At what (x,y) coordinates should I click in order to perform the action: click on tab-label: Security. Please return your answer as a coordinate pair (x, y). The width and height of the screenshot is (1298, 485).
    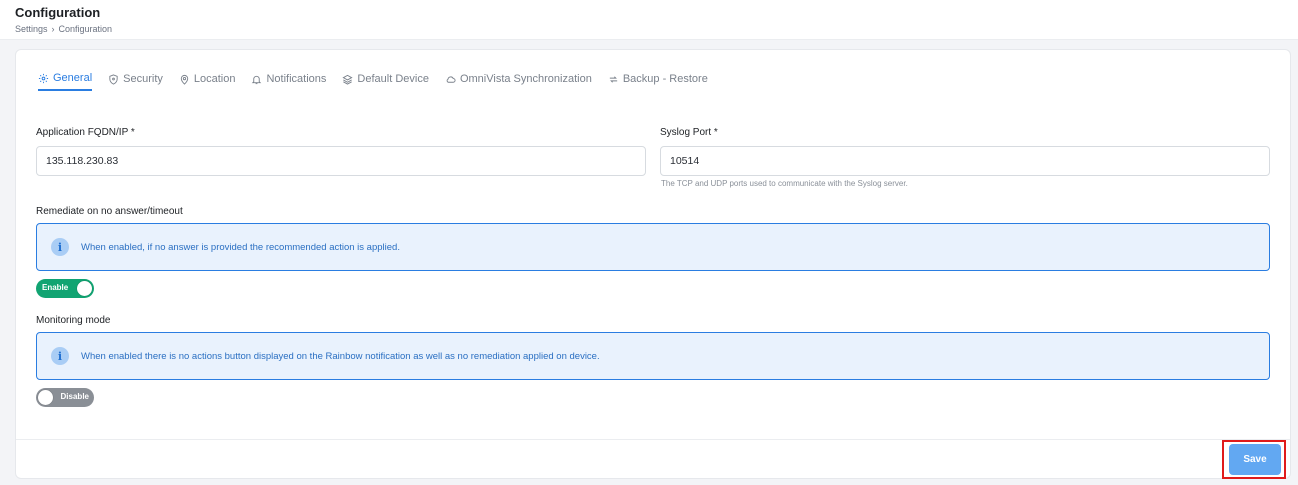
    Looking at the image, I should click on (143, 79).